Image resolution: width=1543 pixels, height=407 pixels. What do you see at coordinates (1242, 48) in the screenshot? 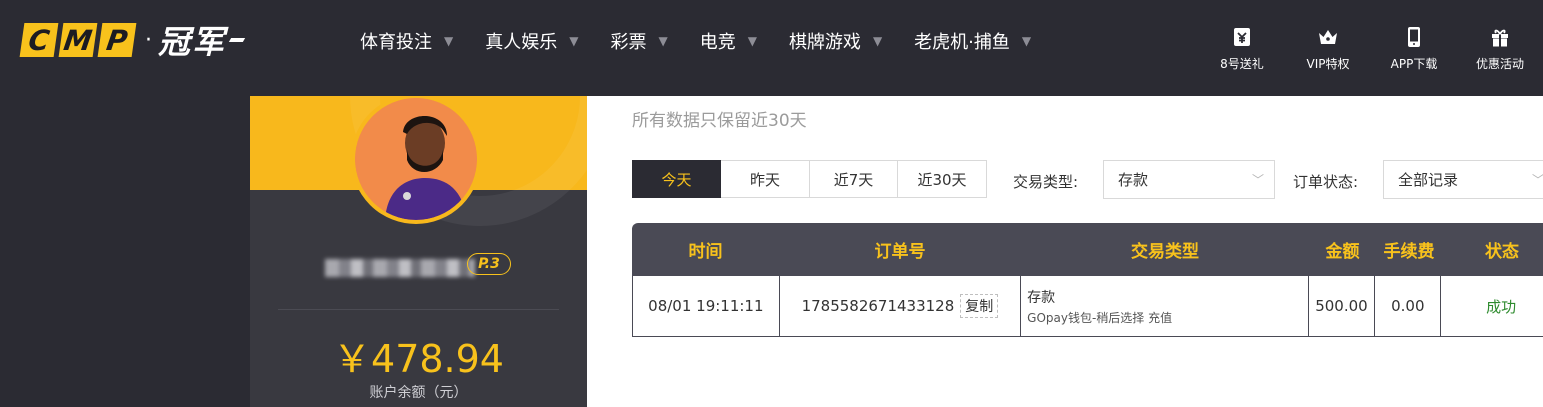
I see `tool-gift-8: 8号送礼` at bounding box center [1242, 48].